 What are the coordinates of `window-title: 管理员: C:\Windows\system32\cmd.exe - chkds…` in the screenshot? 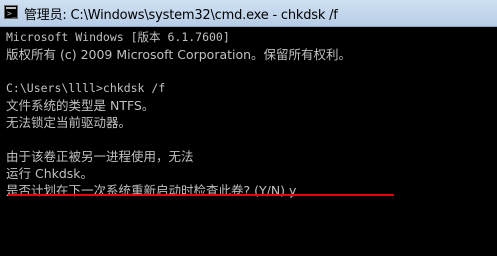 It's located at (181, 15).